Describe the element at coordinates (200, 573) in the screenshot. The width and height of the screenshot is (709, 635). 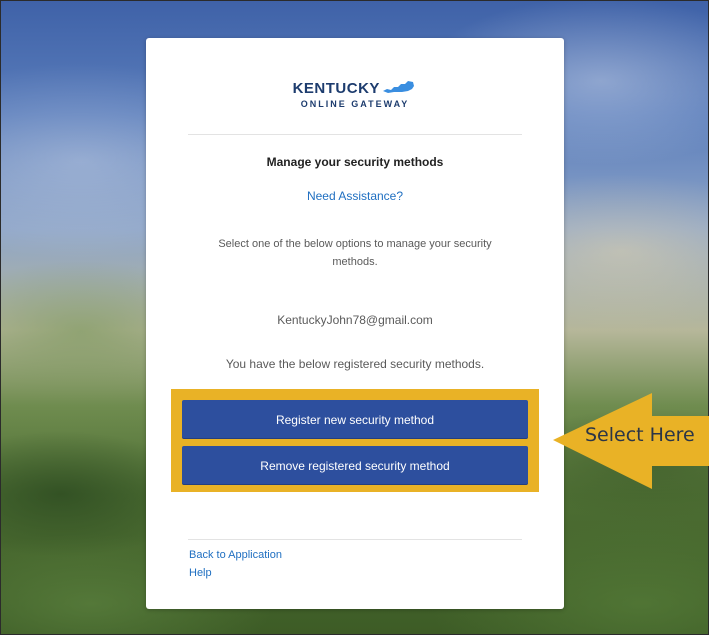
I see `help-link: Help` at that location.